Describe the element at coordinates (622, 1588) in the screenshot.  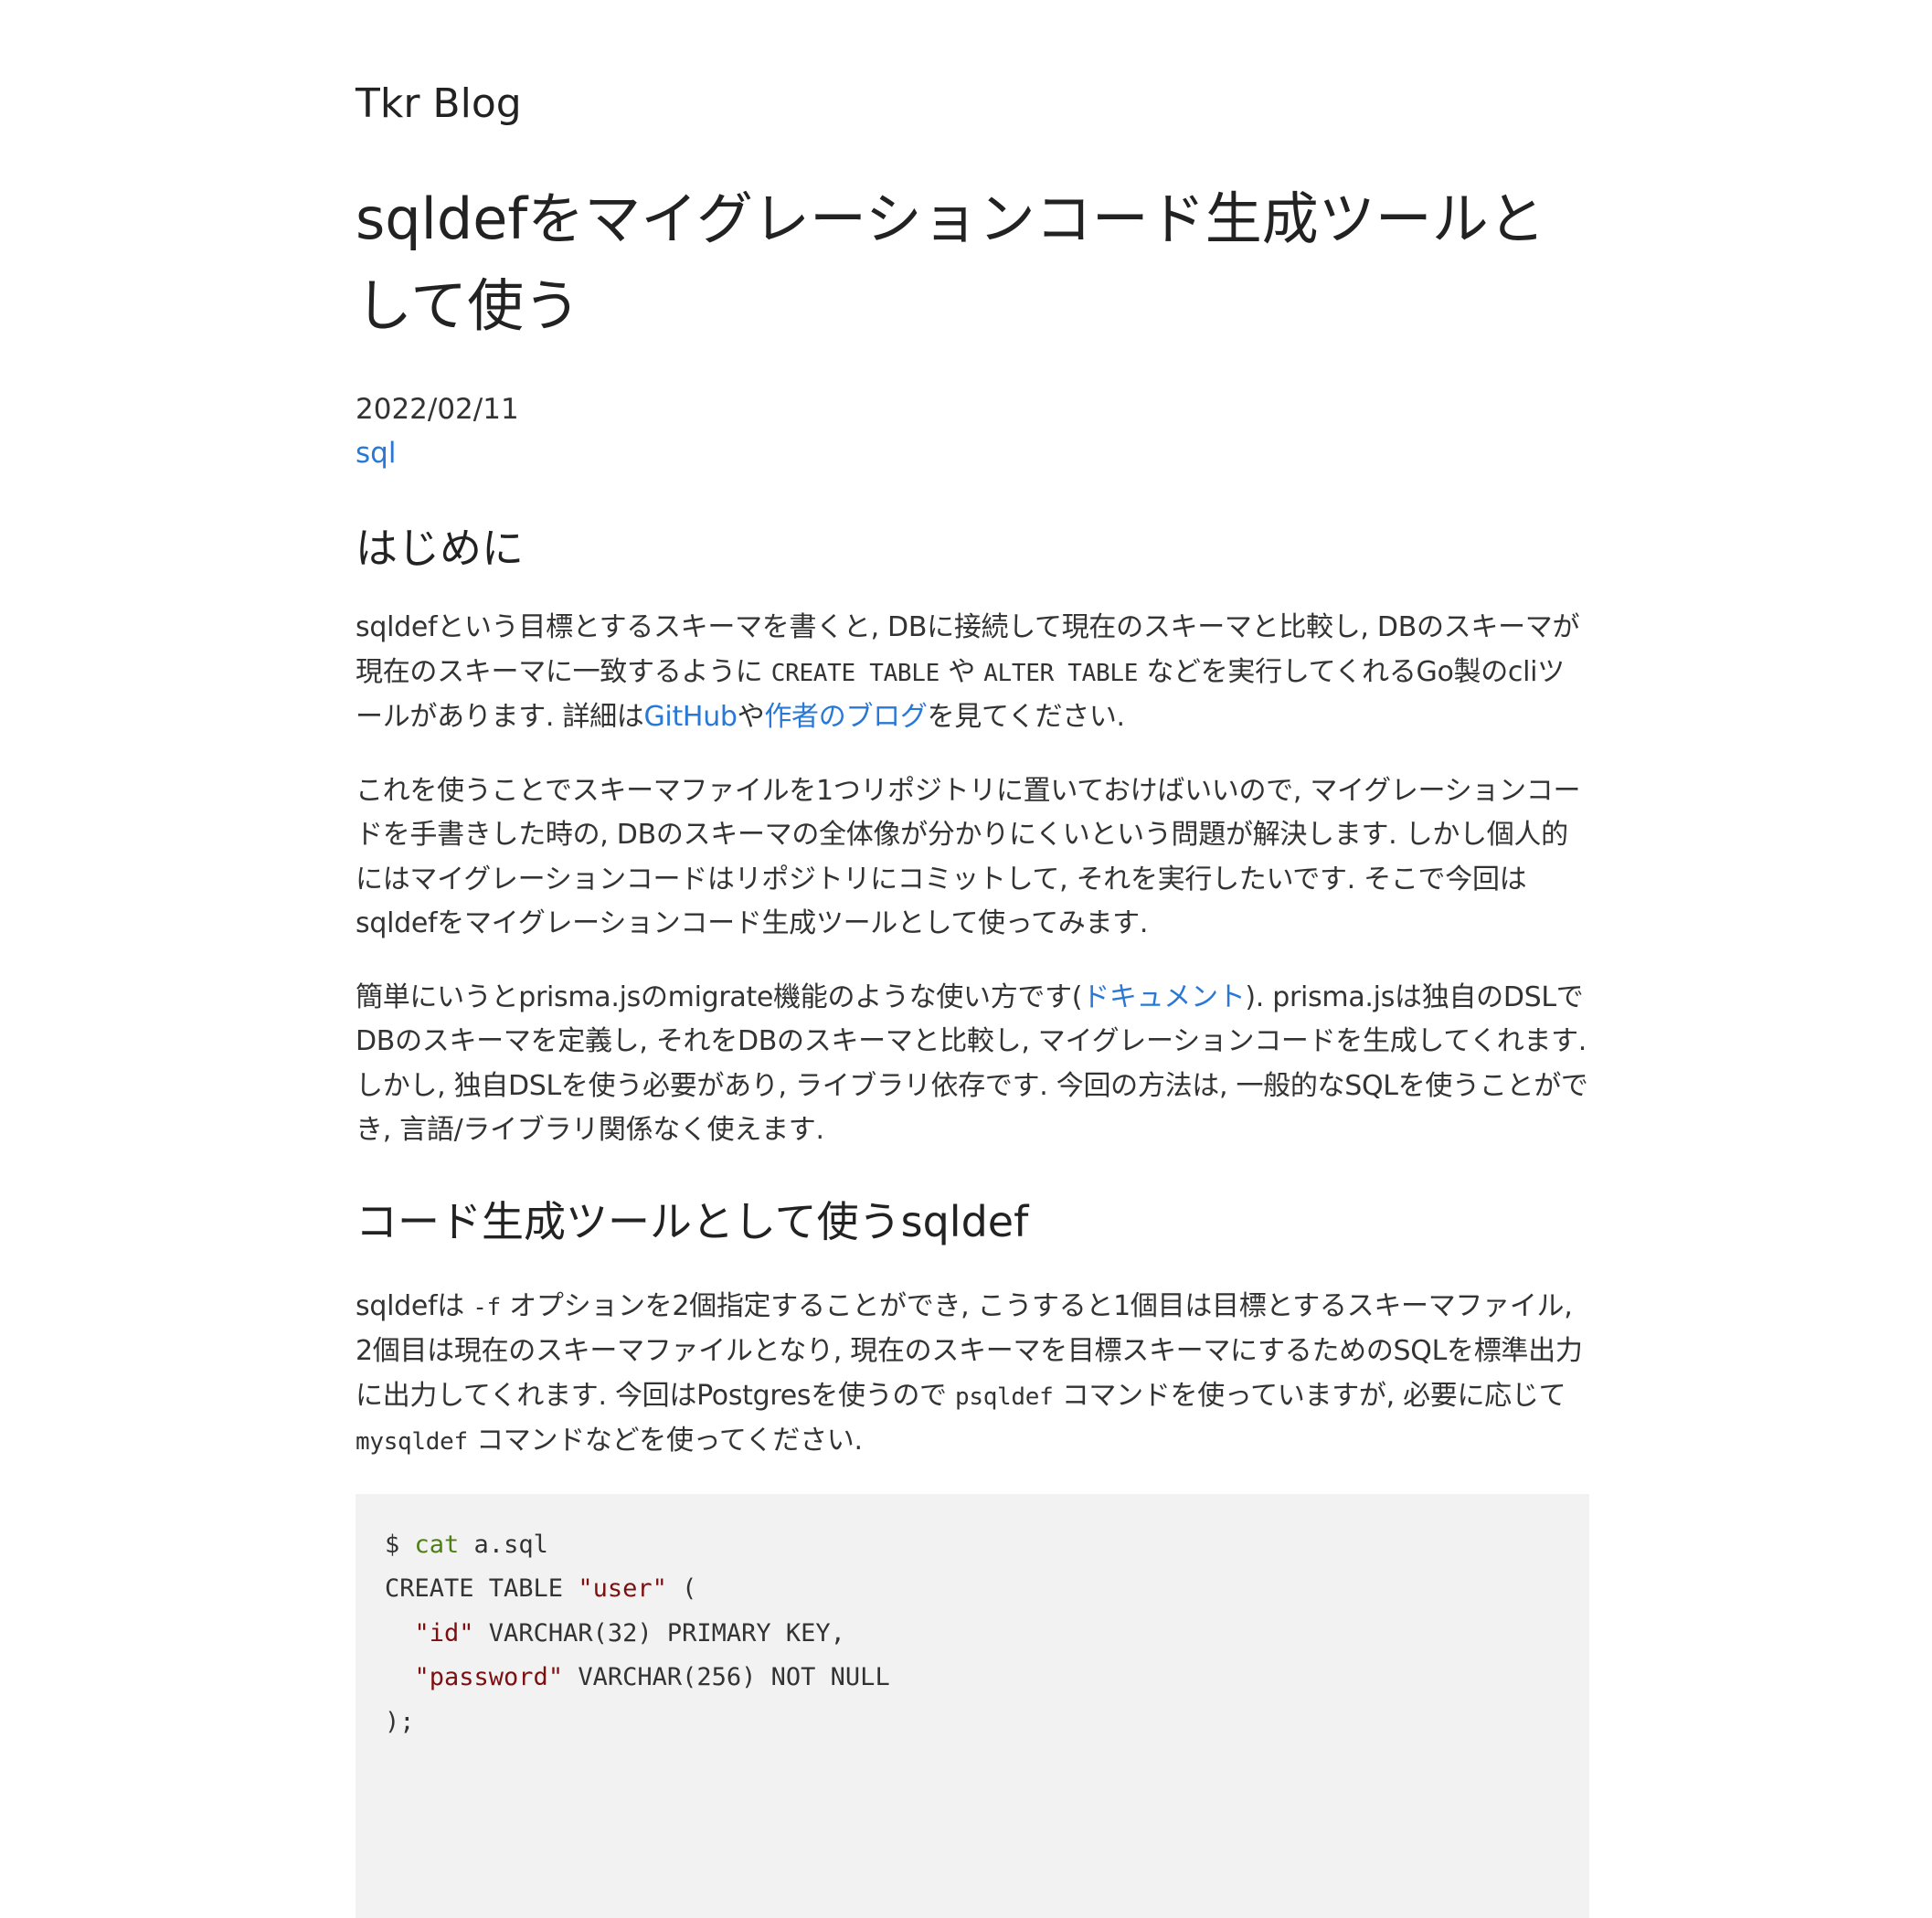
I see `string: "user"` at that location.